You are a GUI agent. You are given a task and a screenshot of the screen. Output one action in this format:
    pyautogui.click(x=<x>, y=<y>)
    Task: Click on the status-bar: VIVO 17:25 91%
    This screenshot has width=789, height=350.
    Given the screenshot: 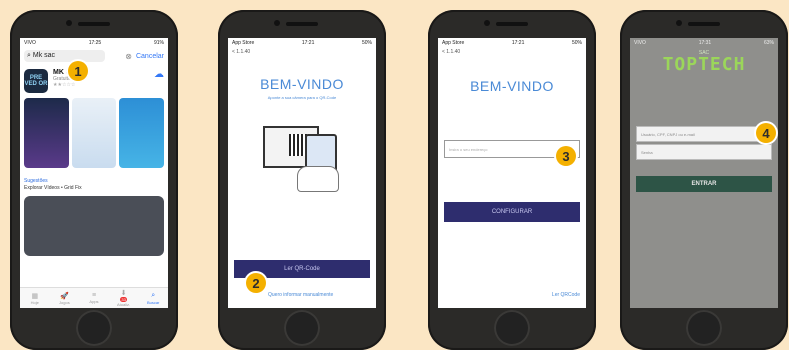 What is the action you would take?
    pyautogui.click(x=94, y=43)
    